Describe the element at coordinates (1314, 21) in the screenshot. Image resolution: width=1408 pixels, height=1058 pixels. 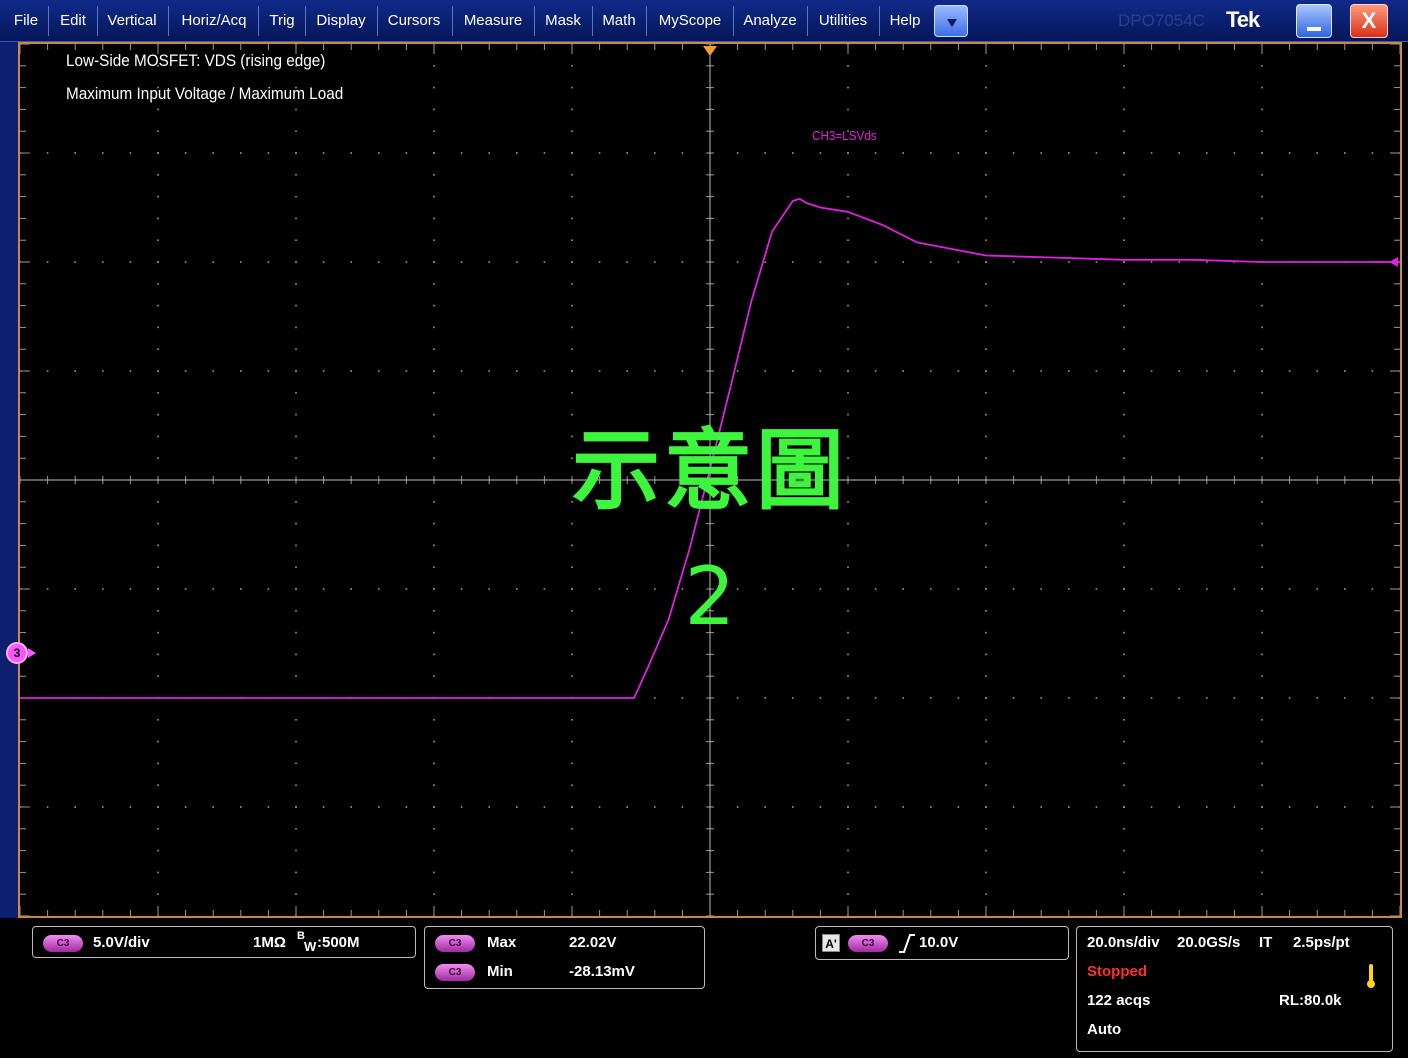
I see `minimize-icon` at that location.